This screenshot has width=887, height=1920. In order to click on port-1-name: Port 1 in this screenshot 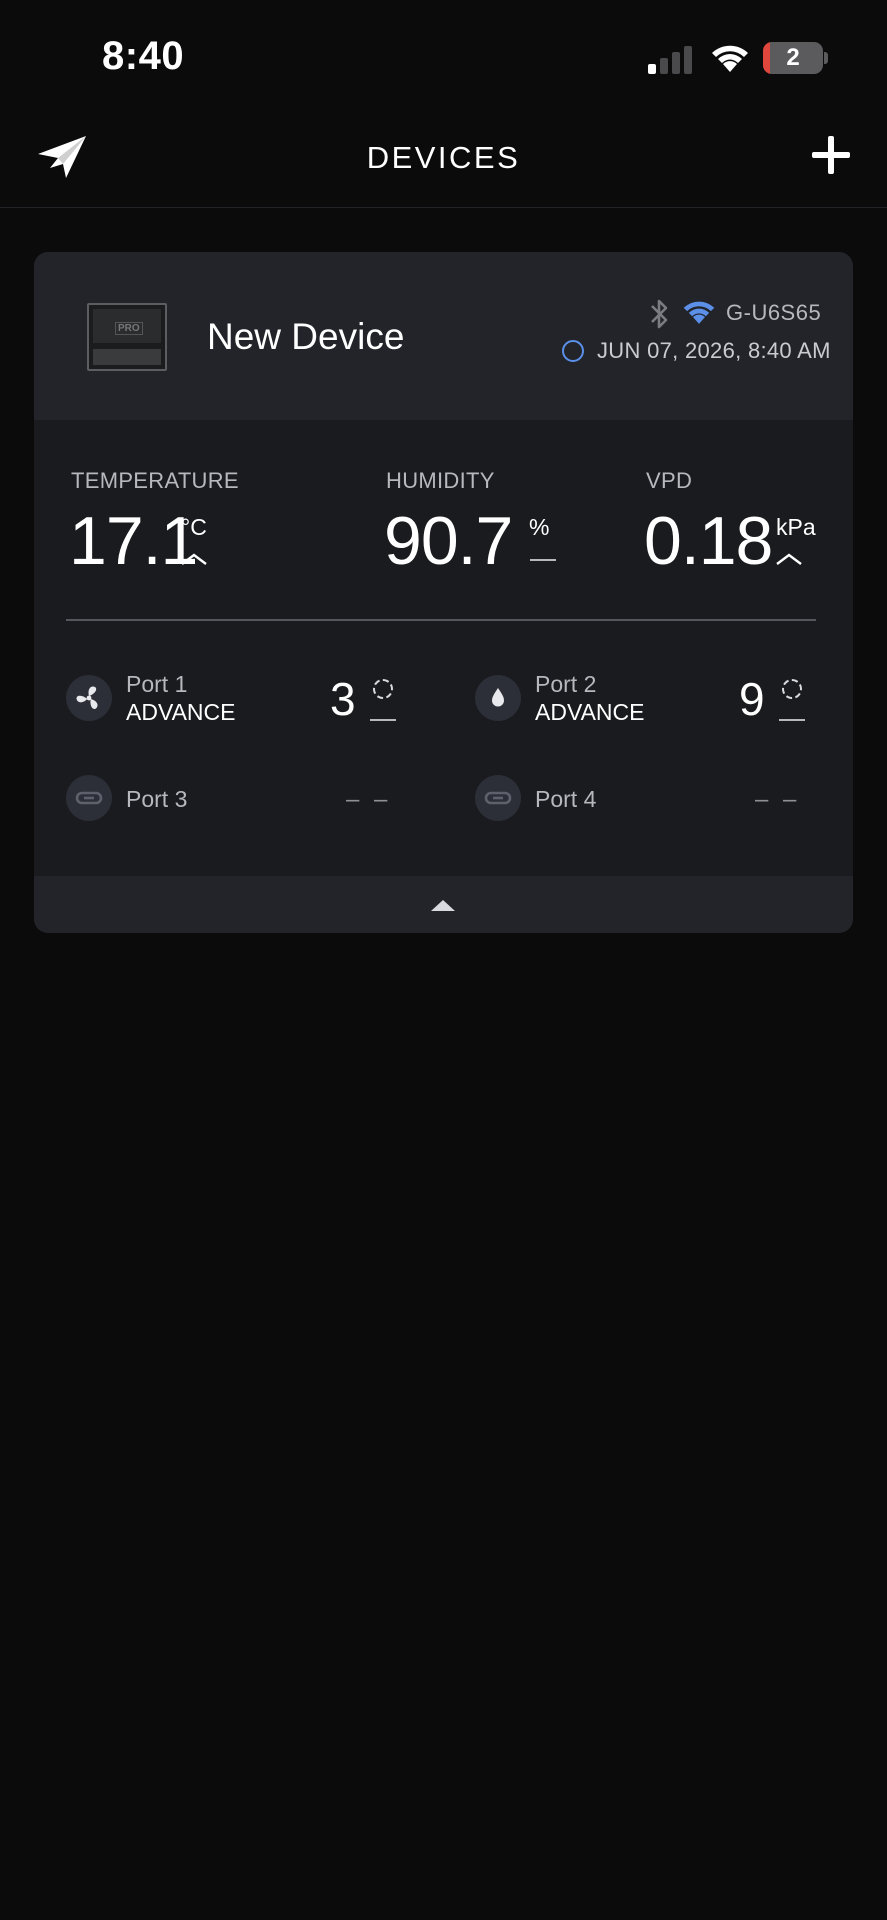, I will do `click(157, 684)`.